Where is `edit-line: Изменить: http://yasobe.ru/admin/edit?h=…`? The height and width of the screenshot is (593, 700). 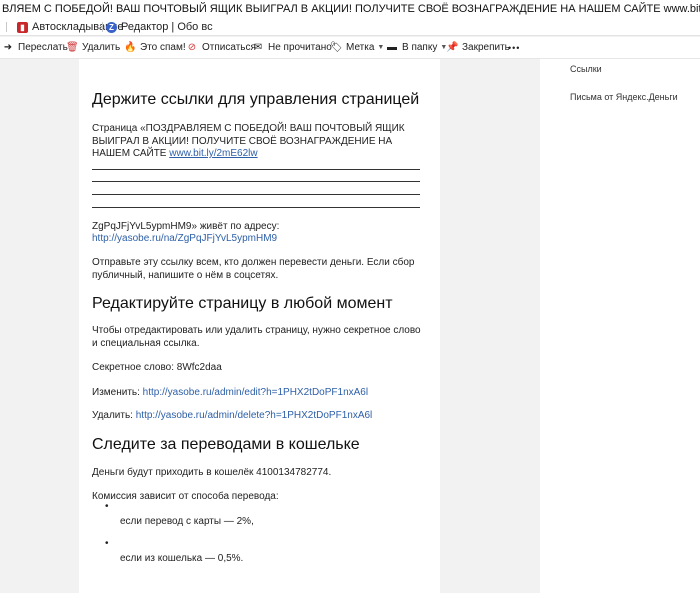 edit-line: Изменить: http://yasobe.ru/admin/edit?h=… is located at coordinates (259, 393).